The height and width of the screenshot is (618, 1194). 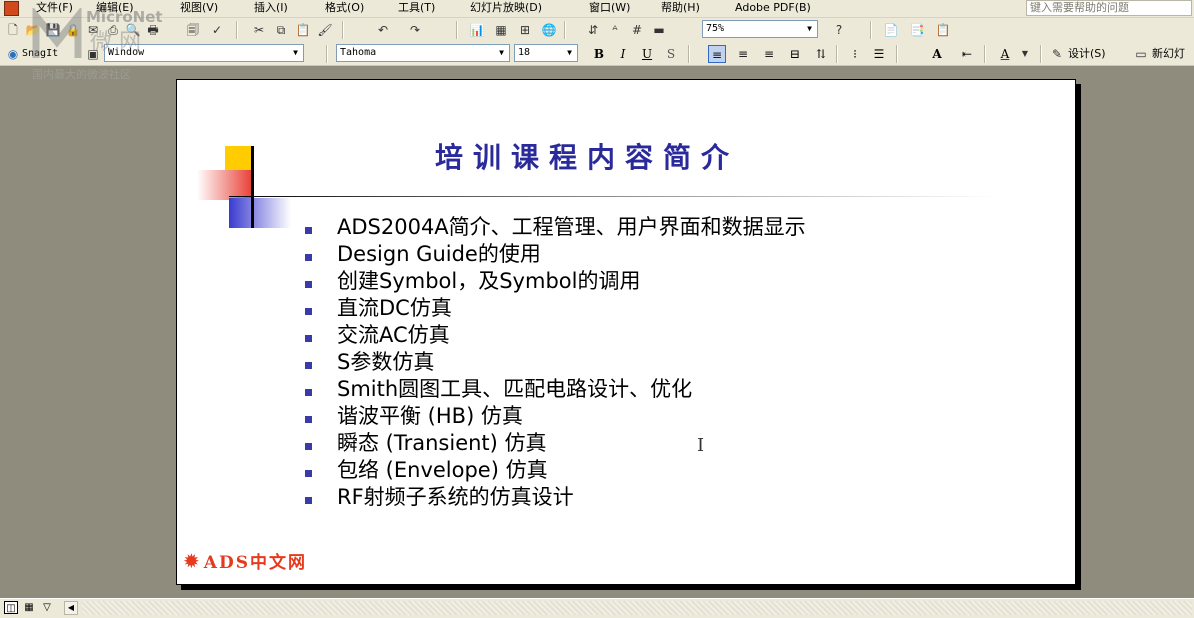 I want to click on bullet-item: 包络 (Envelope) 仿真, so click(x=555, y=470).